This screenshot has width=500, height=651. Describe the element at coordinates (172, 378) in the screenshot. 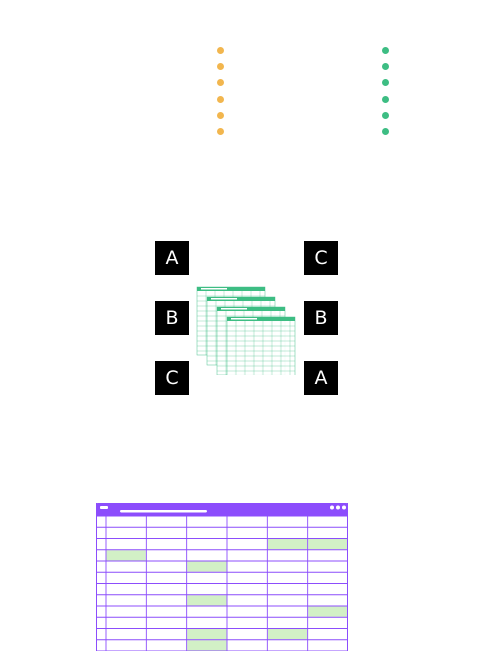

I see `tile-left-3: C` at that location.